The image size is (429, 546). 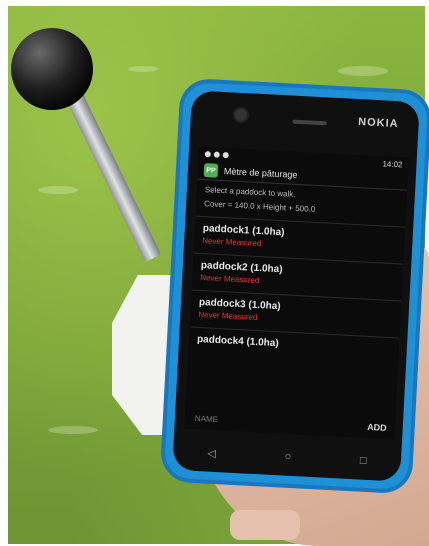 I want to click on app-badge: PP, so click(x=211, y=170).